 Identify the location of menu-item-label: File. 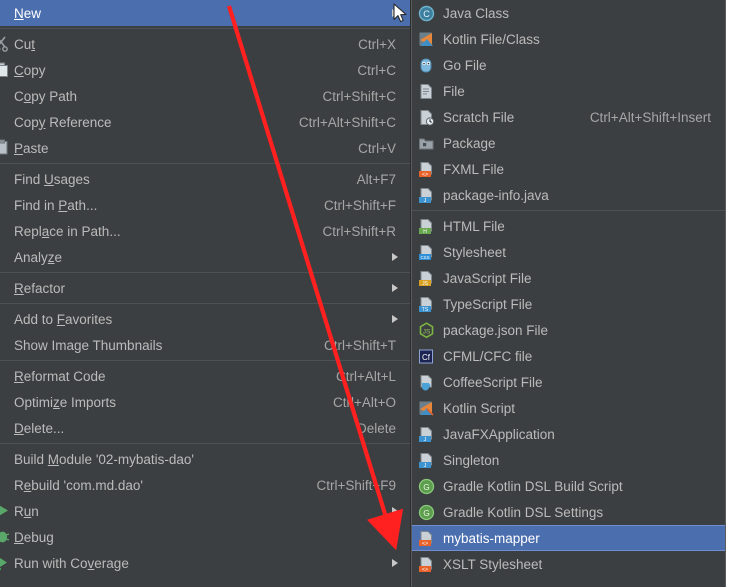
(454, 91).